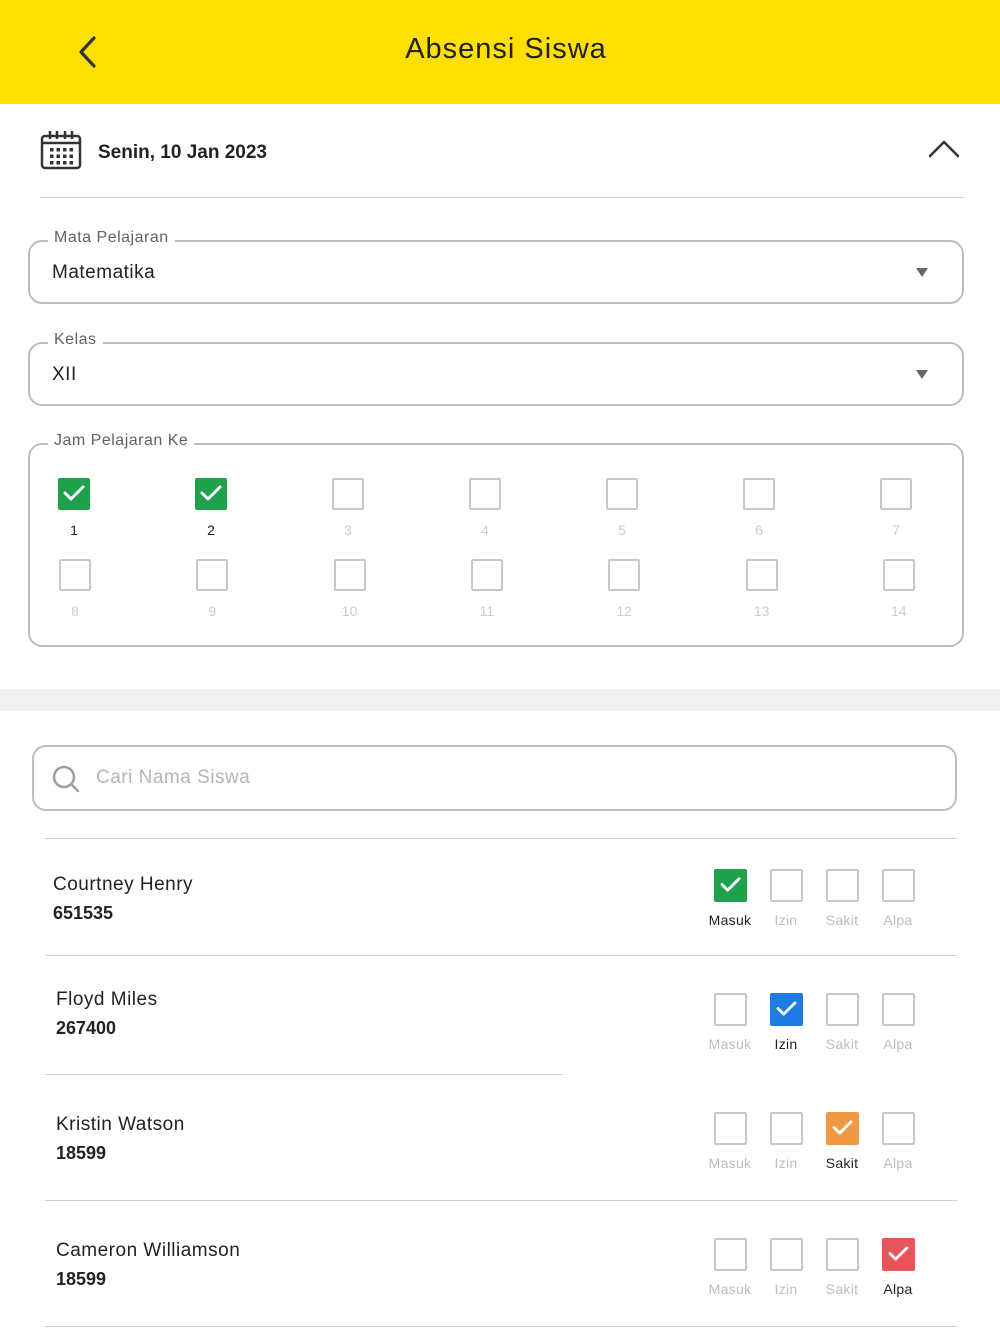 The image size is (1000, 1334). Describe the element at coordinates (75, 340) in the screenshot. I see `class-label: Kelas` at that location.